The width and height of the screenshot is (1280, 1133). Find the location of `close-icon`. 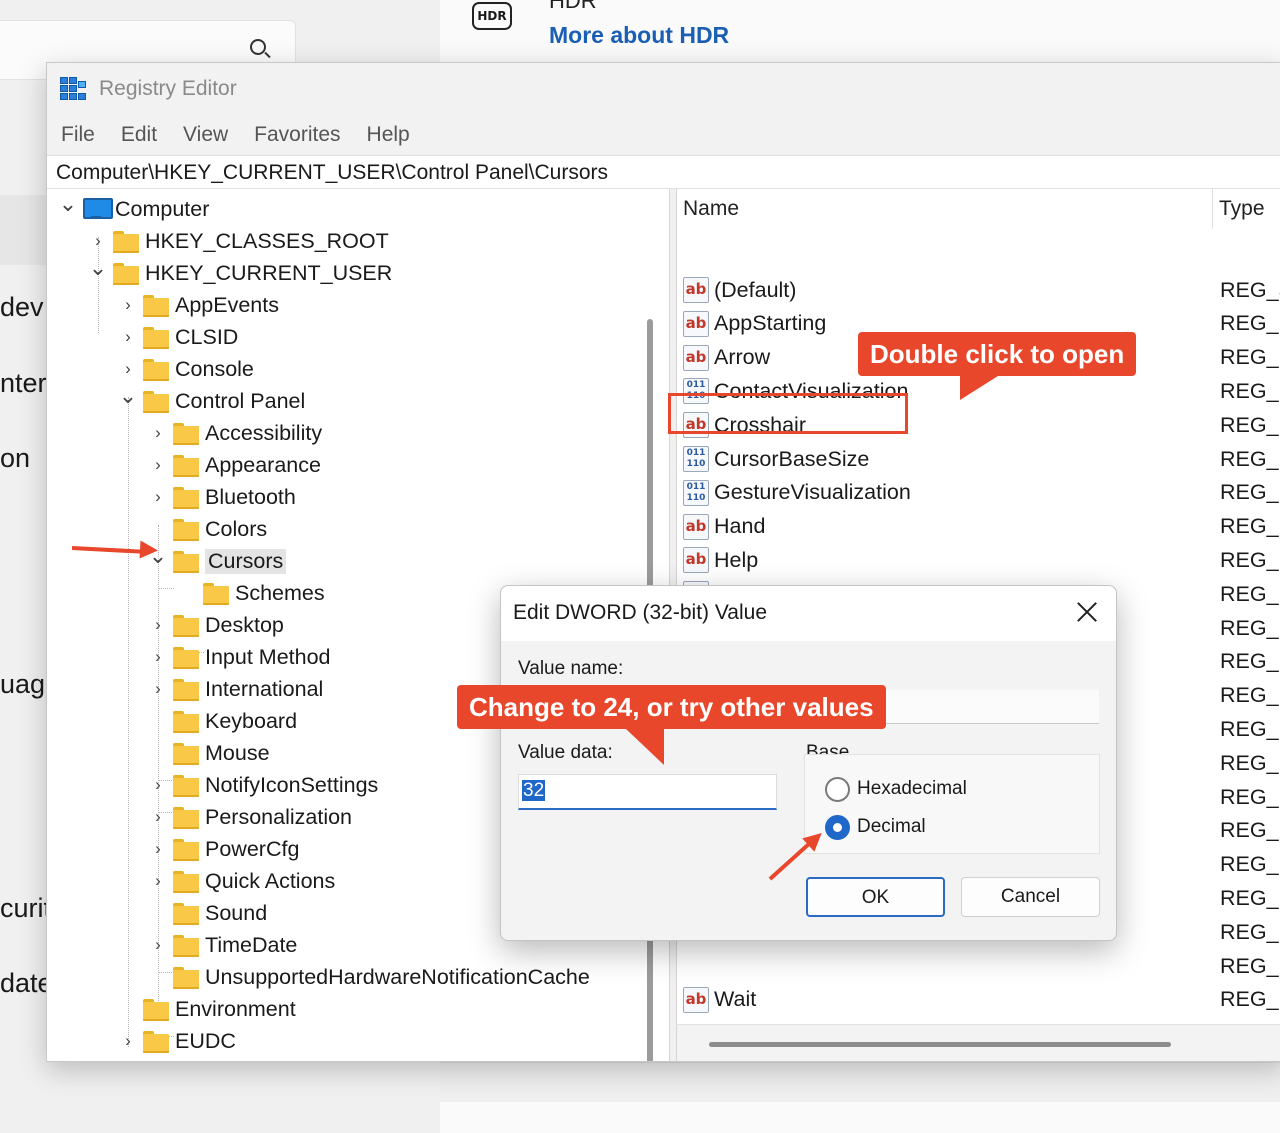

close-icon is located at coordinates (1087, 612).